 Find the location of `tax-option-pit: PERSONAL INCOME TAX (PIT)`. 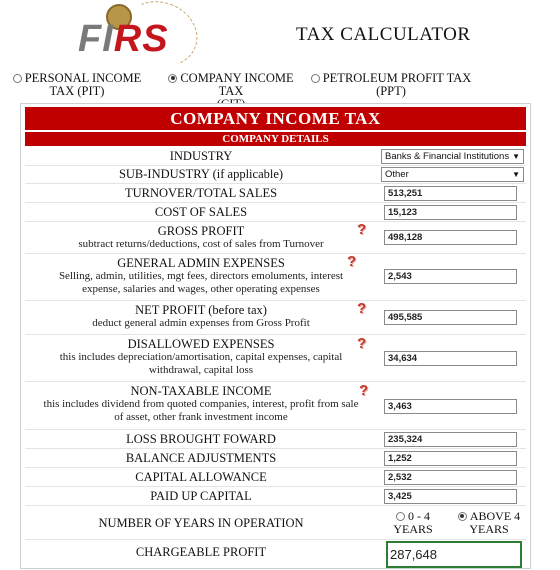

tax-option-pit: PERSONAL INCOME TAX (PIT) is located at coordinates (77, 85).